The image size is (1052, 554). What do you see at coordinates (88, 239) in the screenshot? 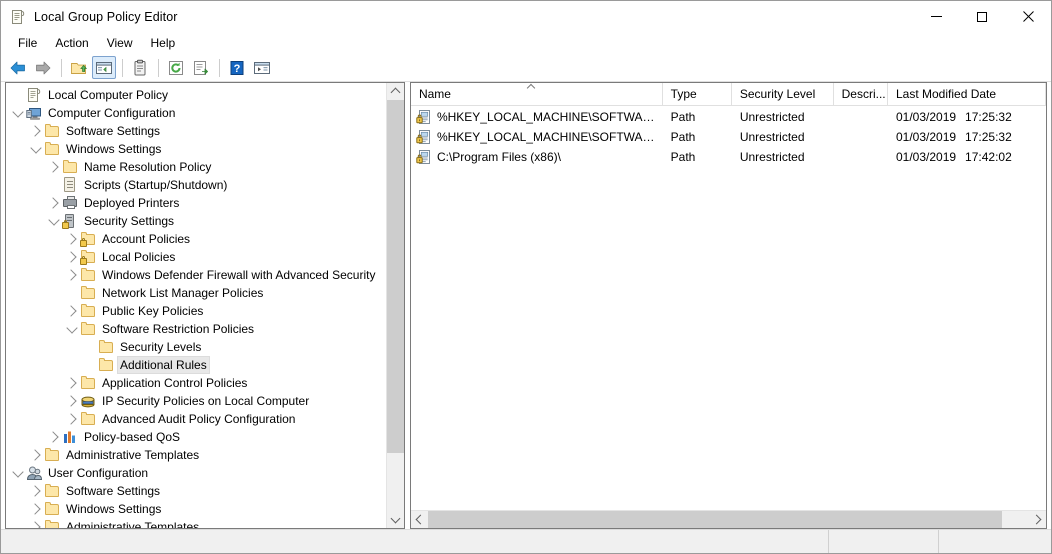
I see `folder-lock-icon` at bounding box center [88, 239].